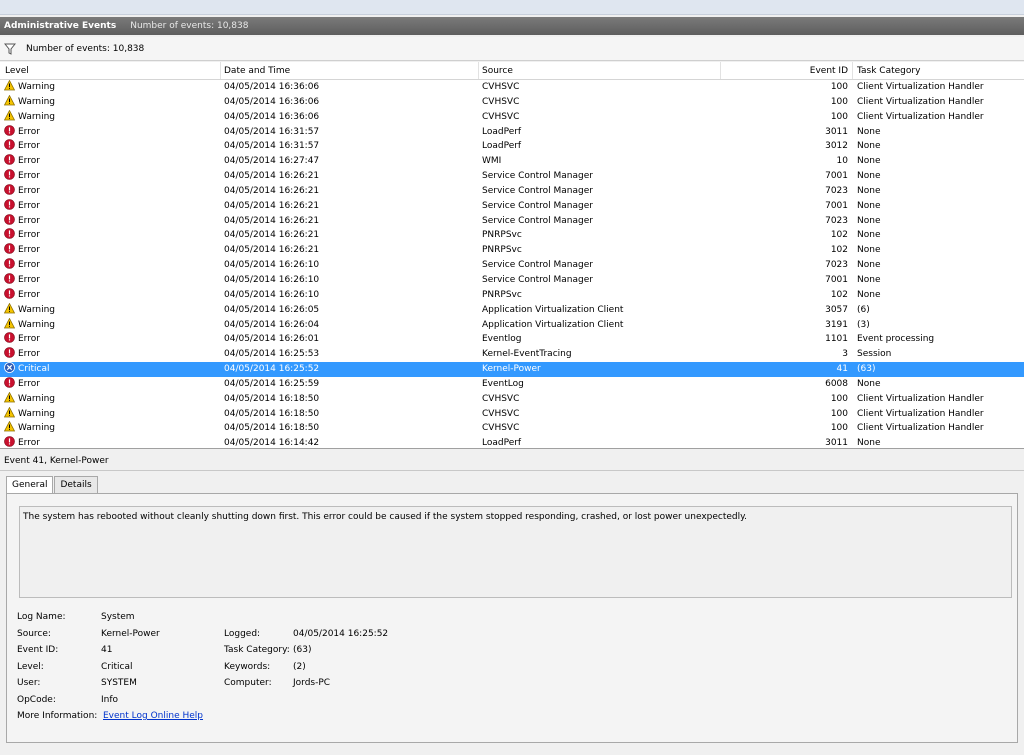 This screenshot has height=755, width=1024. What do you see at coordinates (109, 700) in the screenshot?
I see `opcode-value: Info` at bounding box center [109, 700].